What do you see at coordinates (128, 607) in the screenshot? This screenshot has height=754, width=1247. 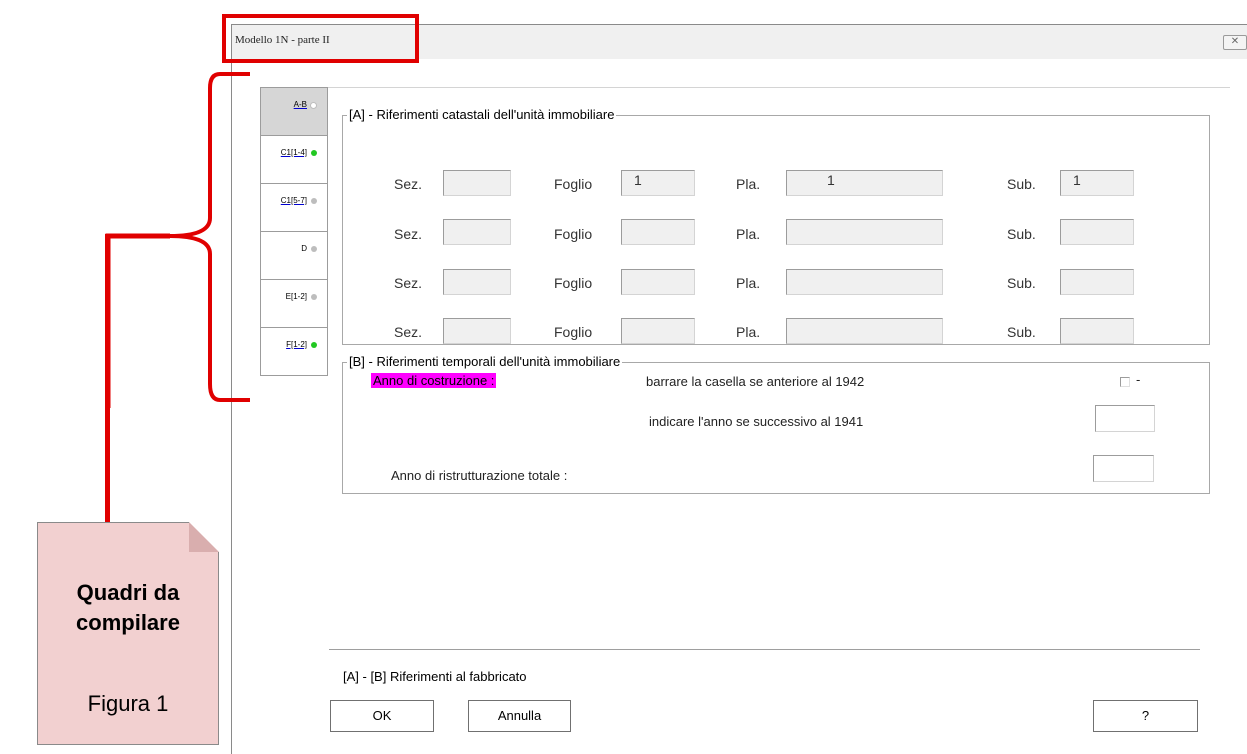 I see `note-title: Quadri da compilare` at bounding box center [128, 607].